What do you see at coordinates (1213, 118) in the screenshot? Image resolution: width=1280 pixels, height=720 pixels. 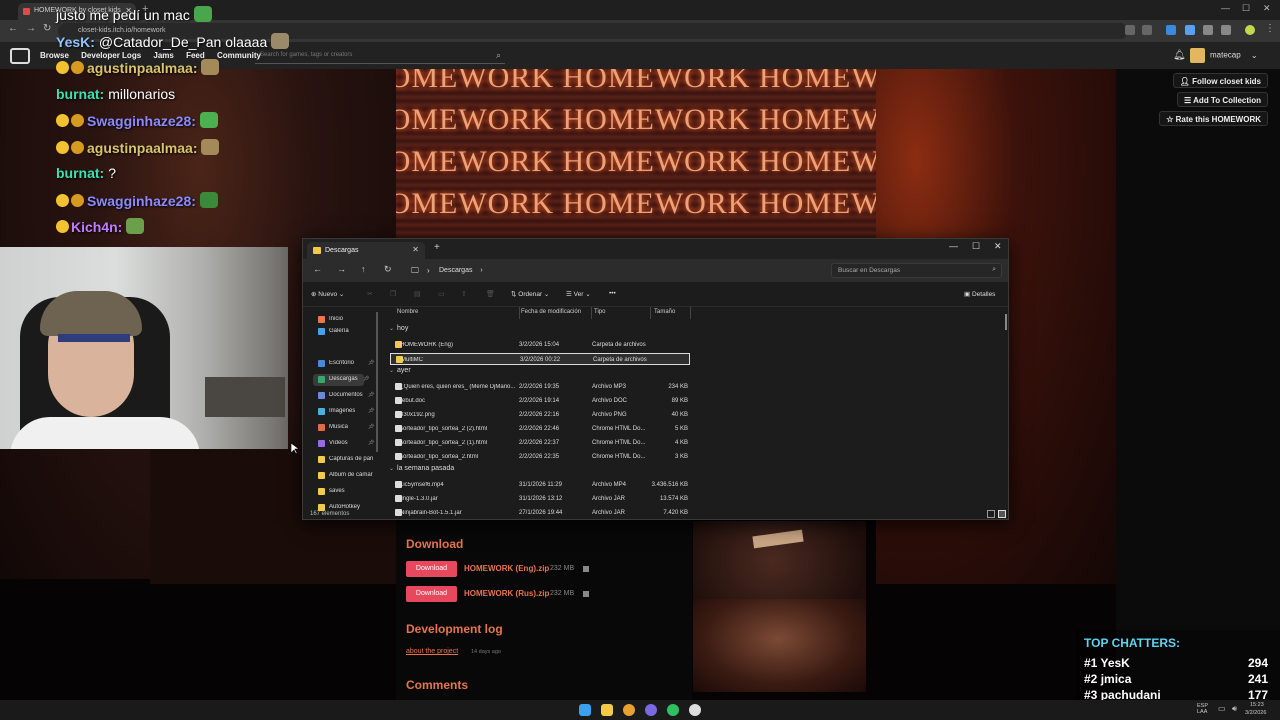 I see `rate-button: ☆ Rate this HOMEWORK` at bounding box center [1213, 118].